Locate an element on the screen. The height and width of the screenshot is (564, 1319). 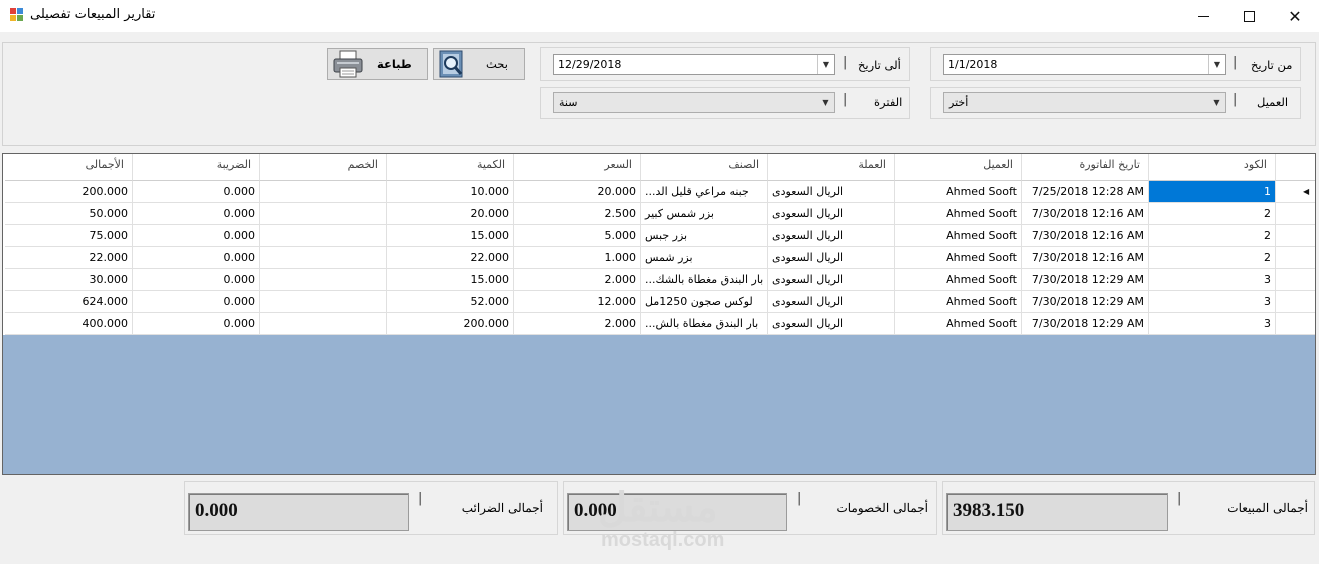
column-header-invoice-date: تاريخ الفاتورة is located at coordinates (1085, 167).